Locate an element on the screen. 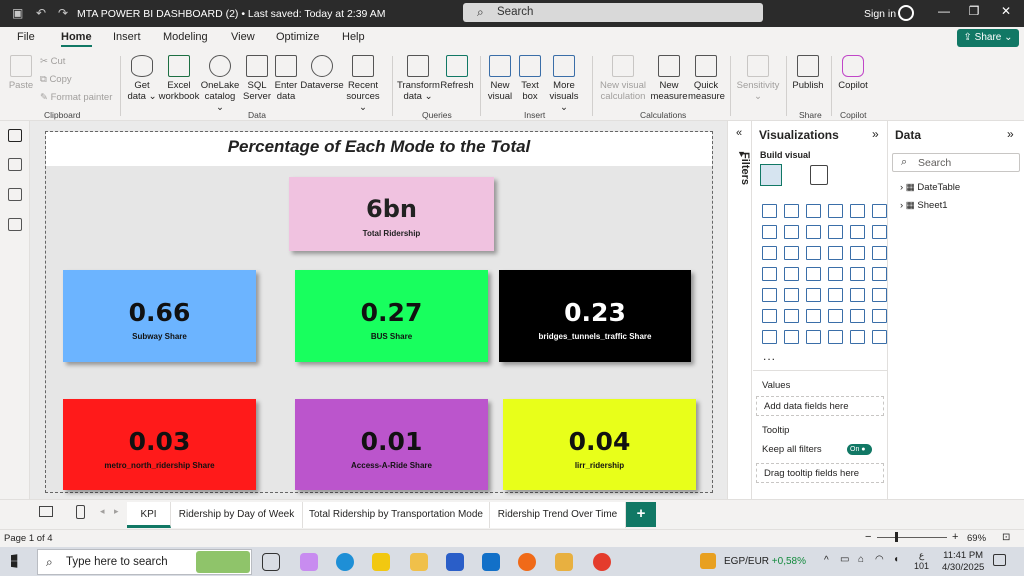 Image resolution: width=1024 pixels, height=576 pixels. undo-icon: ↶ is located at coordinates (41, 13).